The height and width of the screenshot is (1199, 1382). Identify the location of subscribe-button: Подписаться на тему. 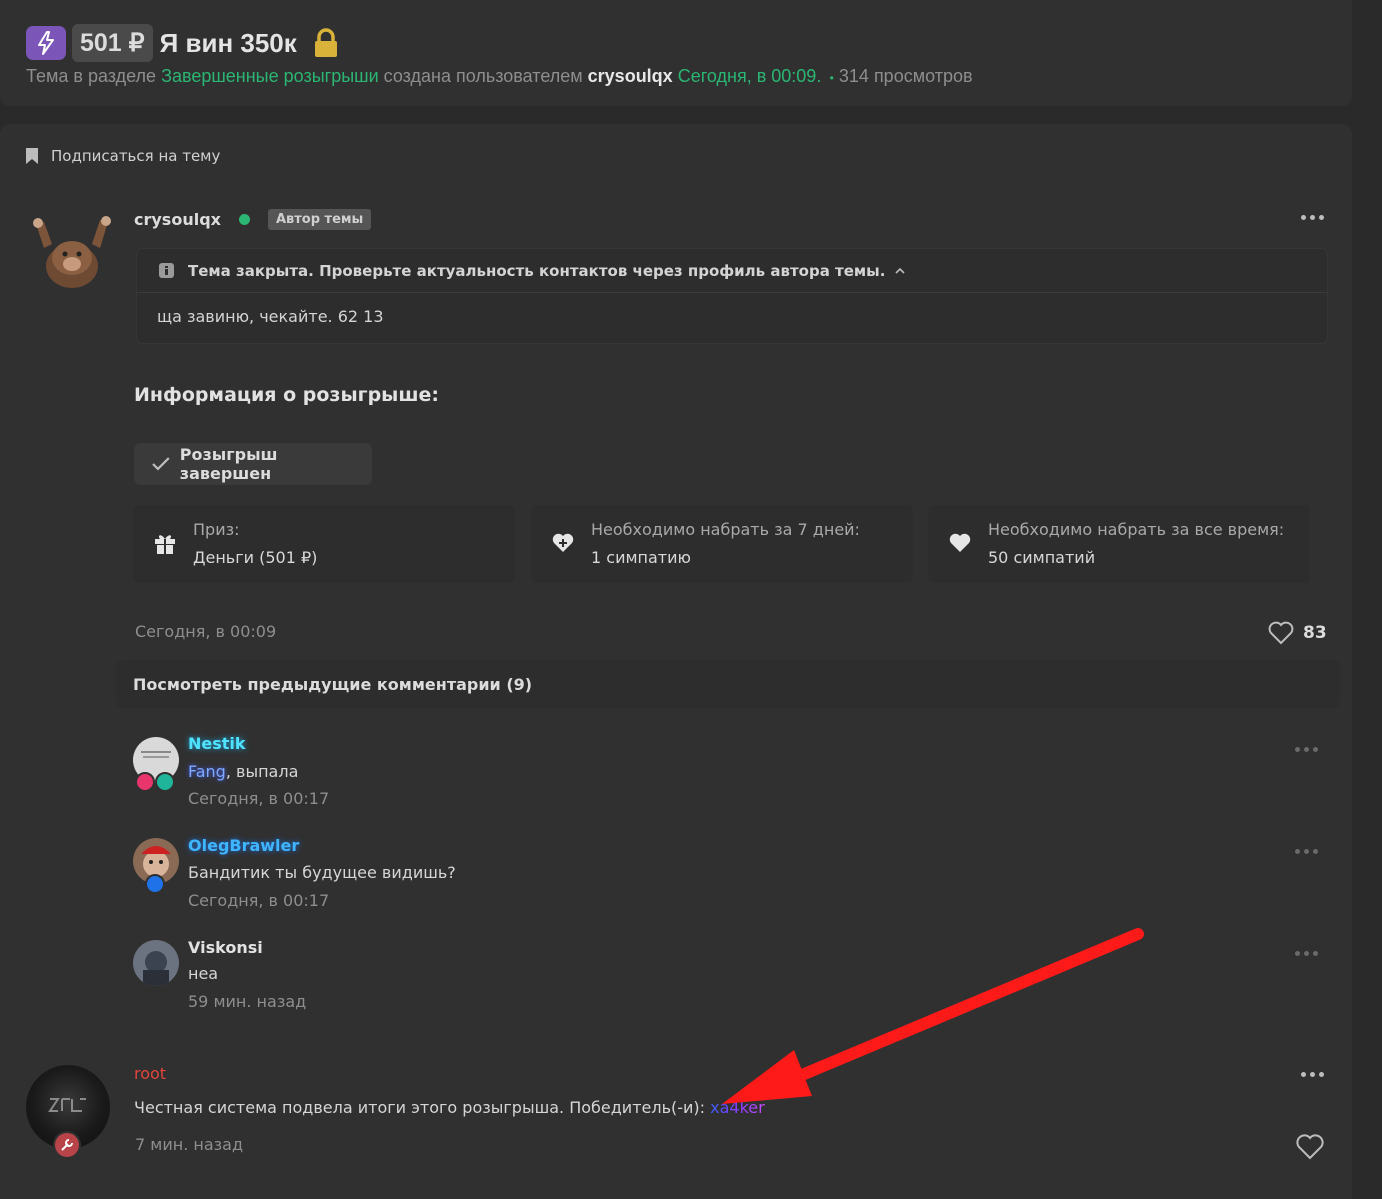
(123, 156).